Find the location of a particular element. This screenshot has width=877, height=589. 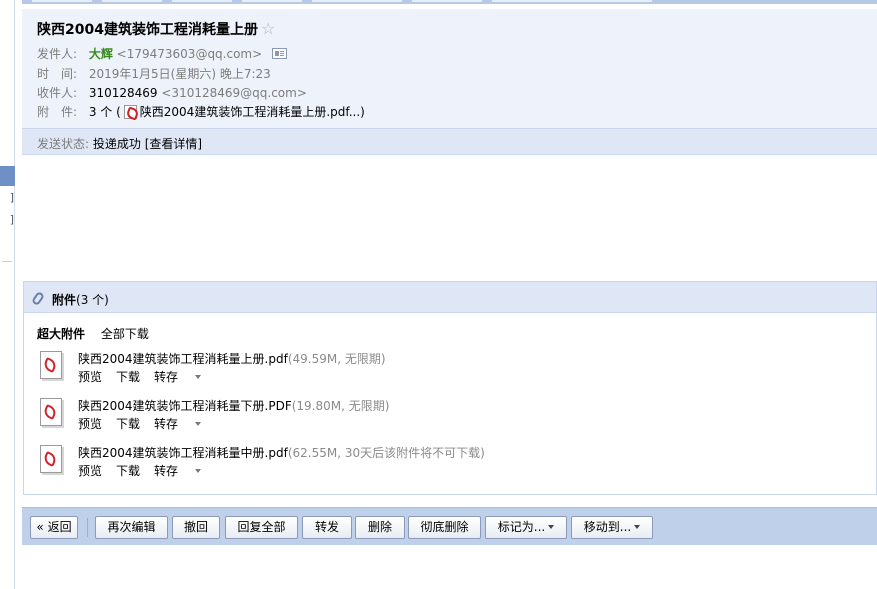

super-attachment-label: 超大附件 is located at coordinates (61, 334).